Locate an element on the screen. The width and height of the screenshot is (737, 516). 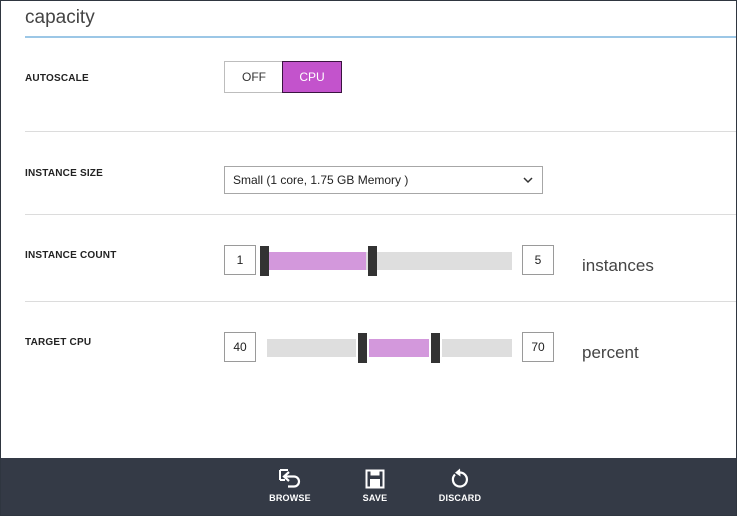
target-cpu-slider-range is located at coordinates (399, 348).